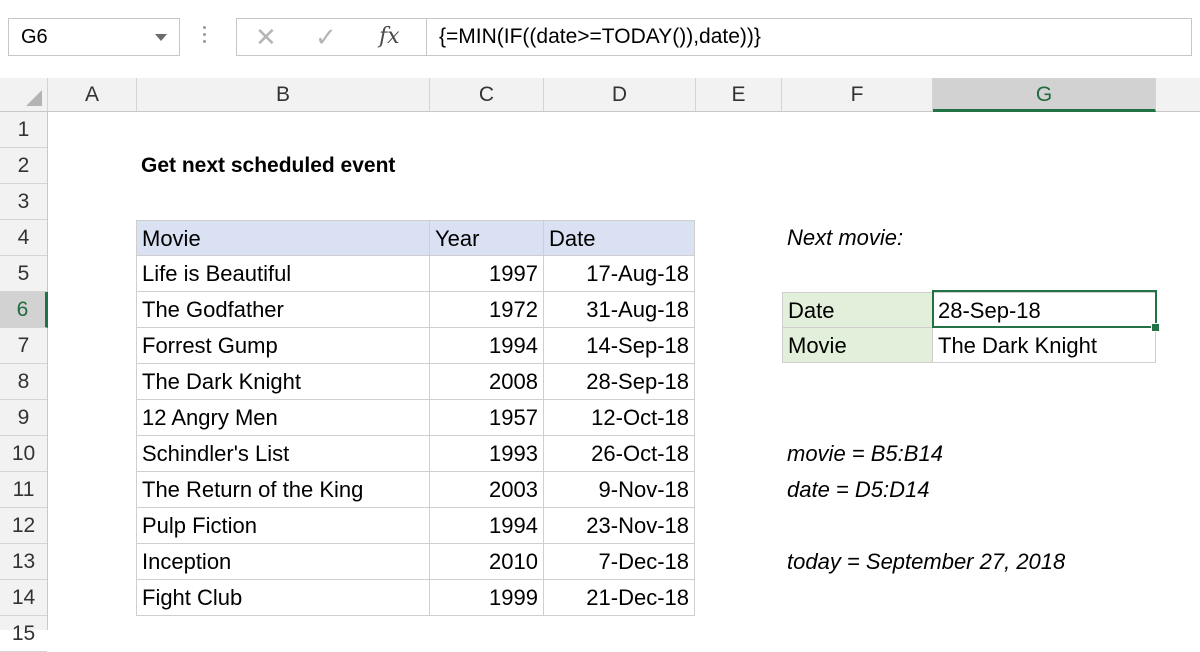 This screenshot has width=1200, height=652. What do you see at coordinates (283, 346) in the screenshot?
I see `table-cell-movie: Forrest Gump` at bounding box center [283, 346].